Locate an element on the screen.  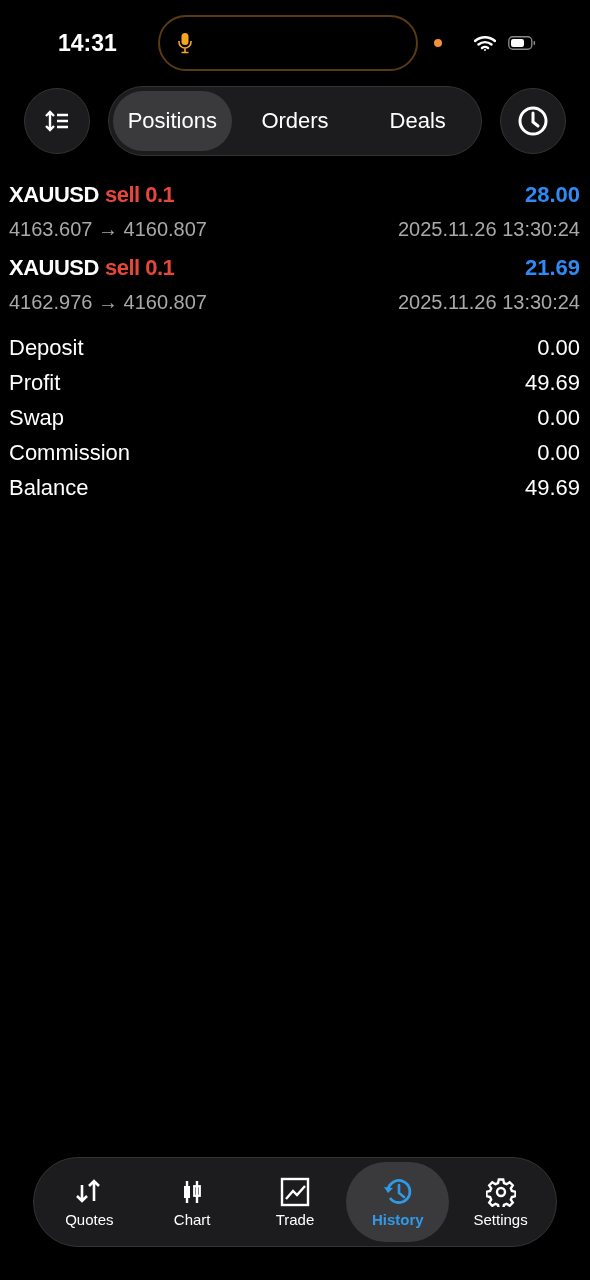
sort-icon is located at coordinates (57, 121).